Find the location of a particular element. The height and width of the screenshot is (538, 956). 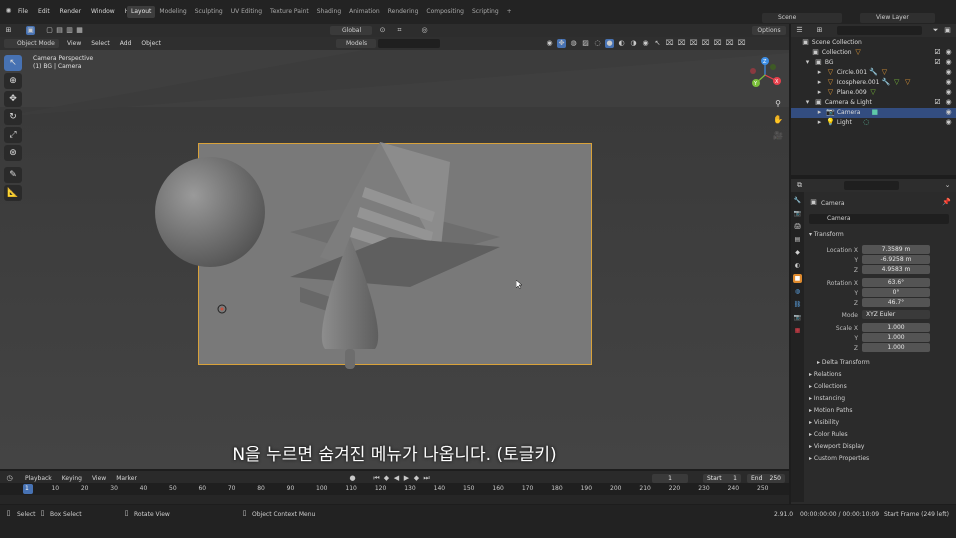

location-z-field: 4.9583 m is located at coordinates (896, 269).